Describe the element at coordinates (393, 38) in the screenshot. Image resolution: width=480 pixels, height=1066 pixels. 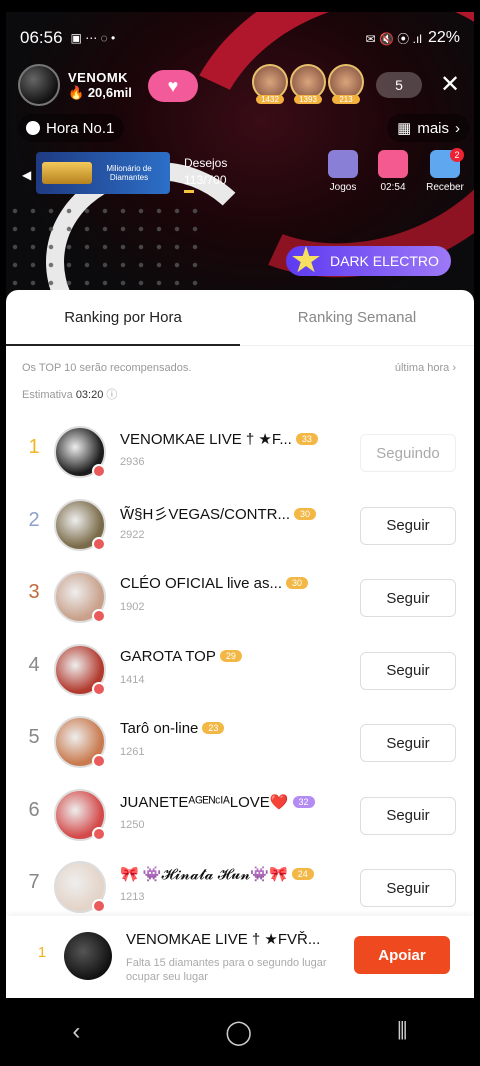
I see `status-icons-right: ✉ 🔇 ⦿ .ıl` at that location.